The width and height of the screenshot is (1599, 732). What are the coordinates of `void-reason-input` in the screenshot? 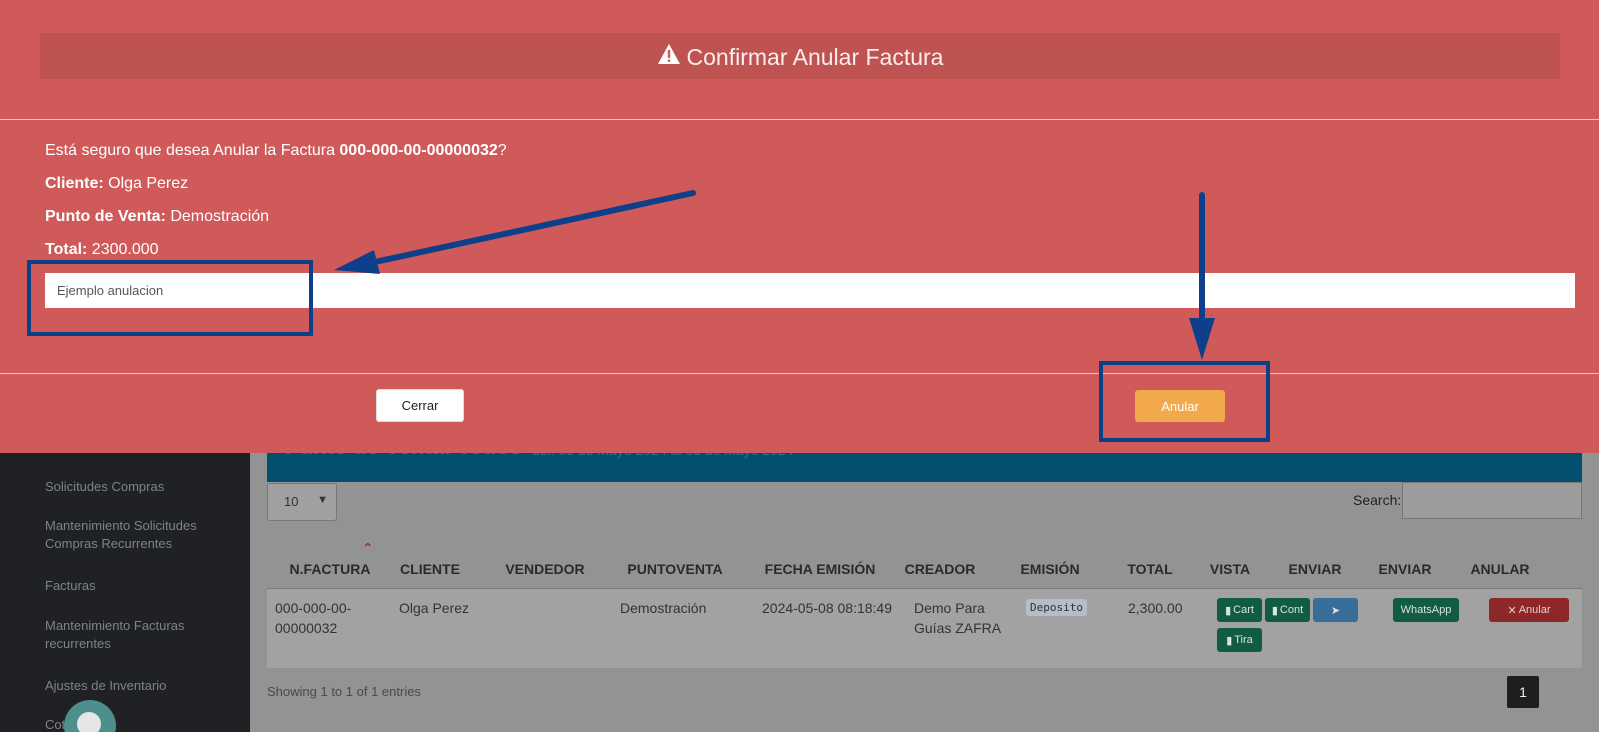 It's located at (810, 290).